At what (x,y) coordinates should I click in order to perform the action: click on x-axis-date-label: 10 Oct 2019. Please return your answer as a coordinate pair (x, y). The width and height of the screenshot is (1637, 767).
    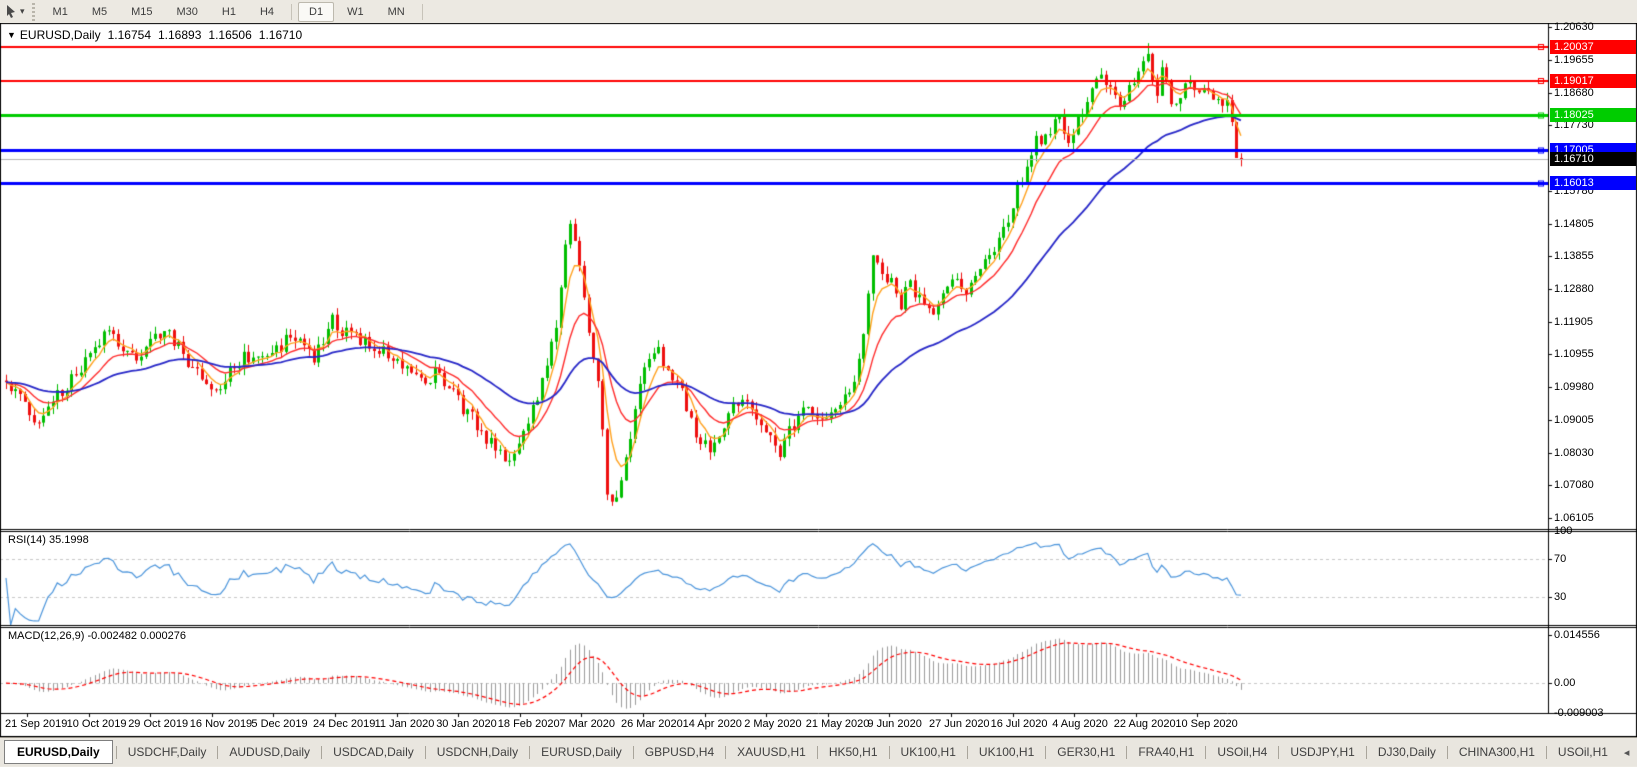
    Looking at the image, I should click on (96, 724).